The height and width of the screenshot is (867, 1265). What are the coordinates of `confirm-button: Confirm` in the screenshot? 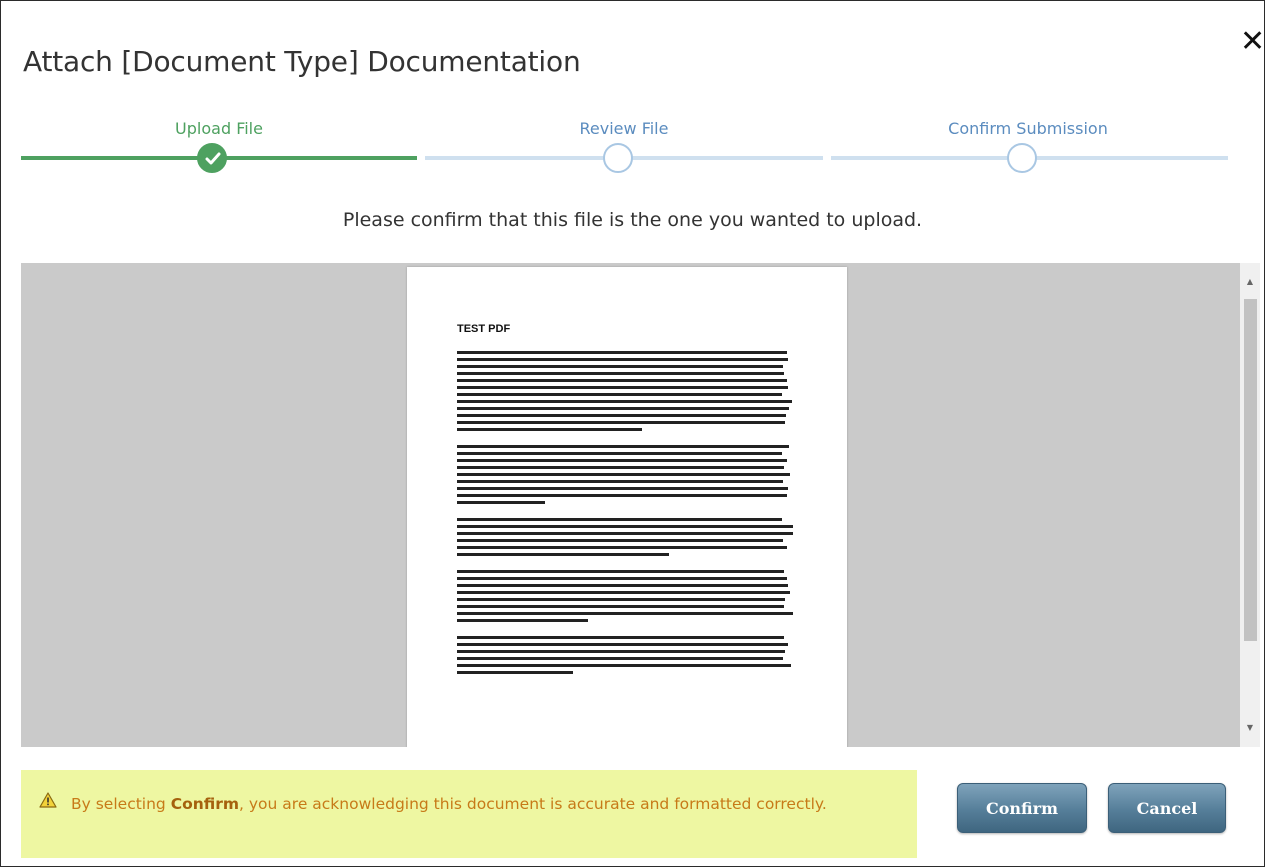 It's located at (1022, 808).